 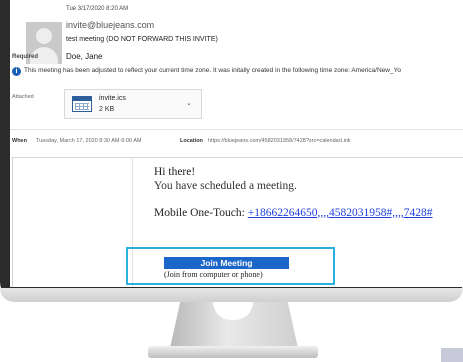 I want to click on monitor-stand-base, so click(x=233, y=352).